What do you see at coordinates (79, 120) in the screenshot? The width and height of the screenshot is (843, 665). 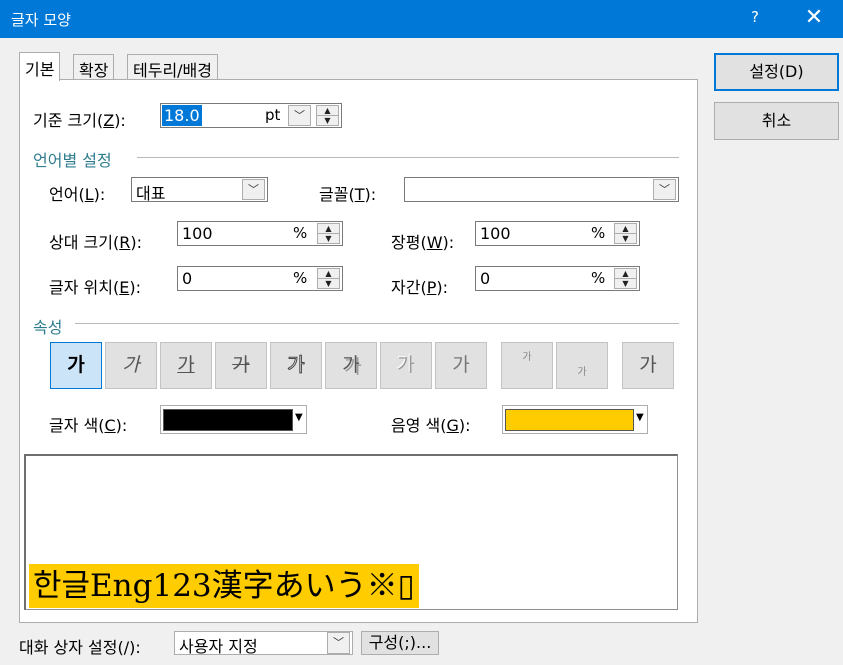 I see `base-size-label: 기준 크기(Z):` at bounding box center [79, 120].